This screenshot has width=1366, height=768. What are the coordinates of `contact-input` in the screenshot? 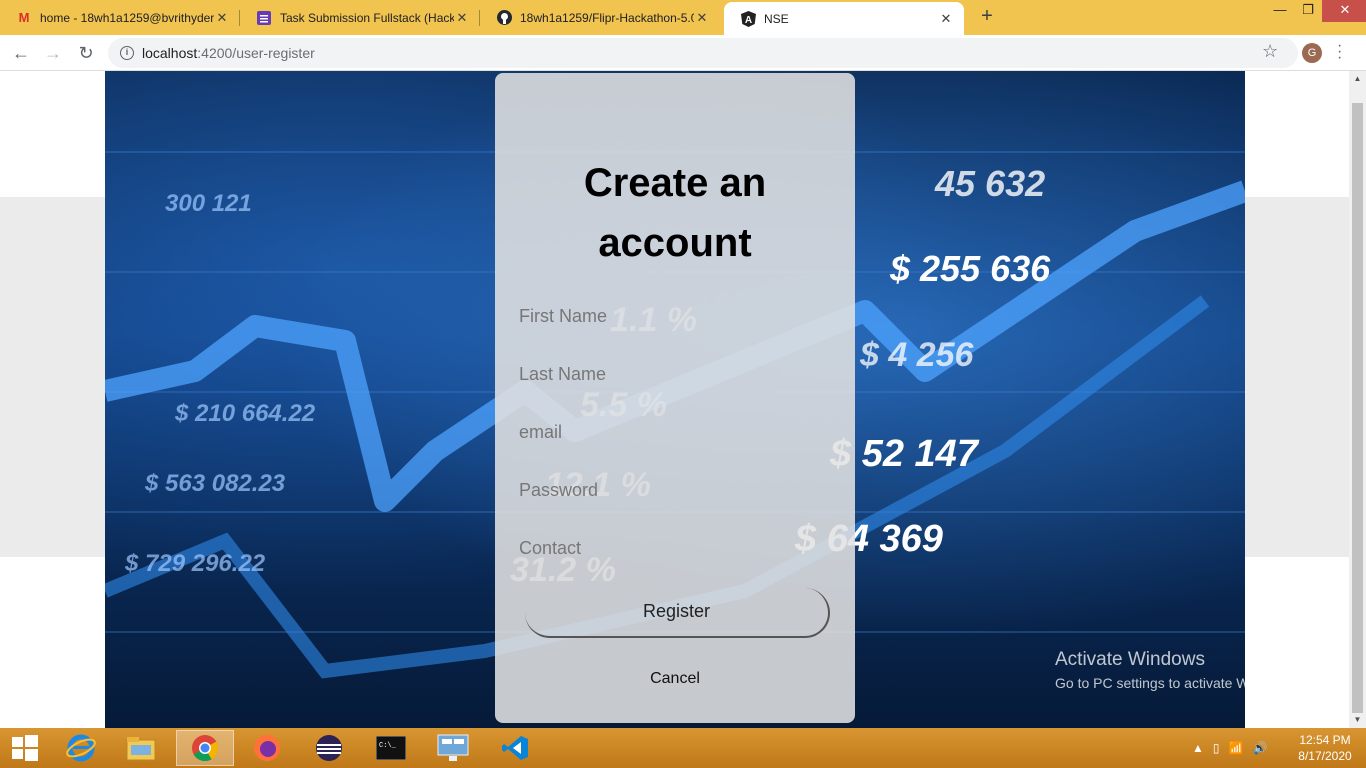 It's located at (674, 548).